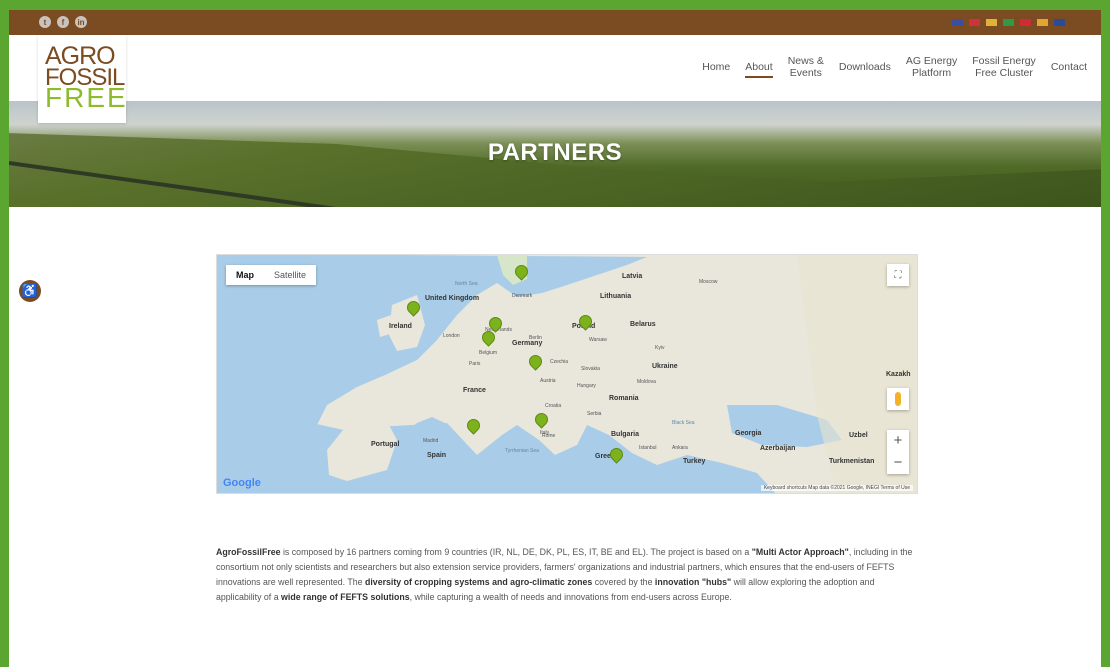 The width and height of the screenshot is (1110, 667). Describe the element at coordinates (452, 298) in the screenshot. I see `map-label-uk: United Kingdom` at that location.